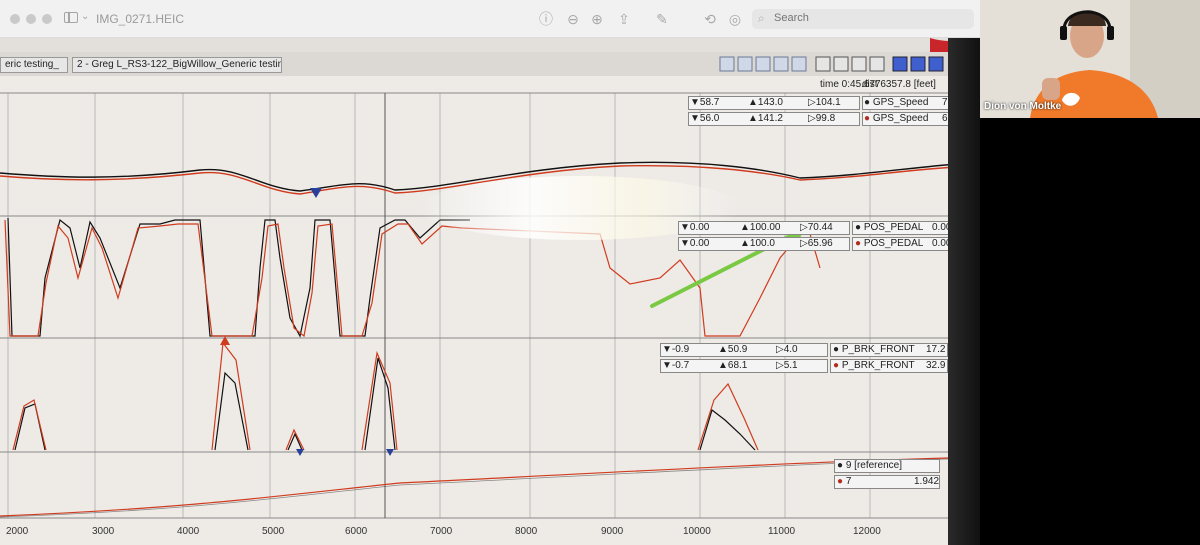 The width and height of the screenshot is (1200, 545). I want to click on participant-name: Dion von Moltke, so click(1023, 106).